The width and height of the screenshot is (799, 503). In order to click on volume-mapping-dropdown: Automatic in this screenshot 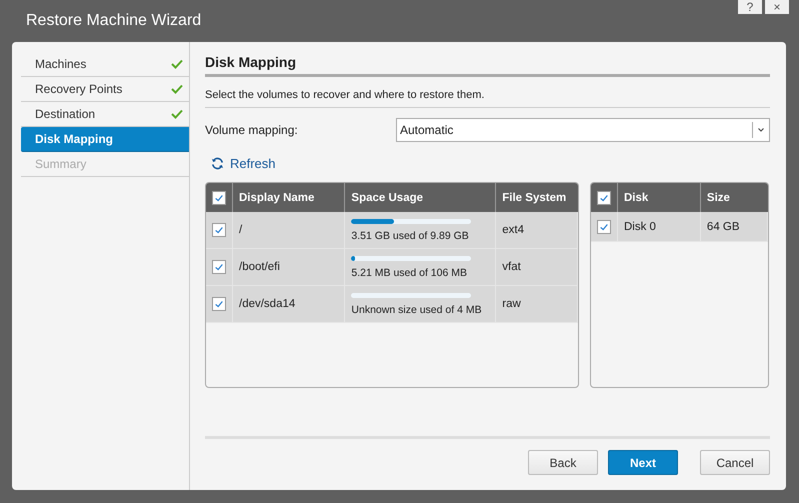, I will do `click(583, 130)`.